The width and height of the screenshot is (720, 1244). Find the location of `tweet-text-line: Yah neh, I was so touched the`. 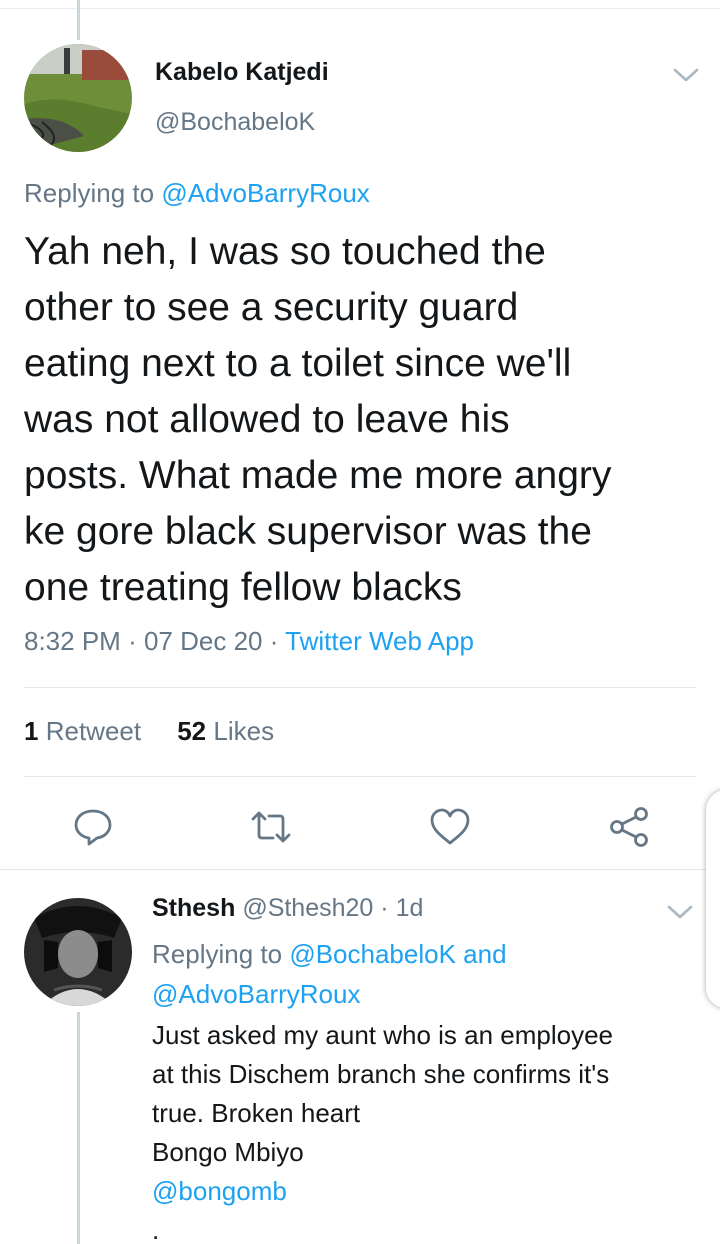

tweet-text-line: Yah neh, I was so touched the is located at coordinates (285, 251).